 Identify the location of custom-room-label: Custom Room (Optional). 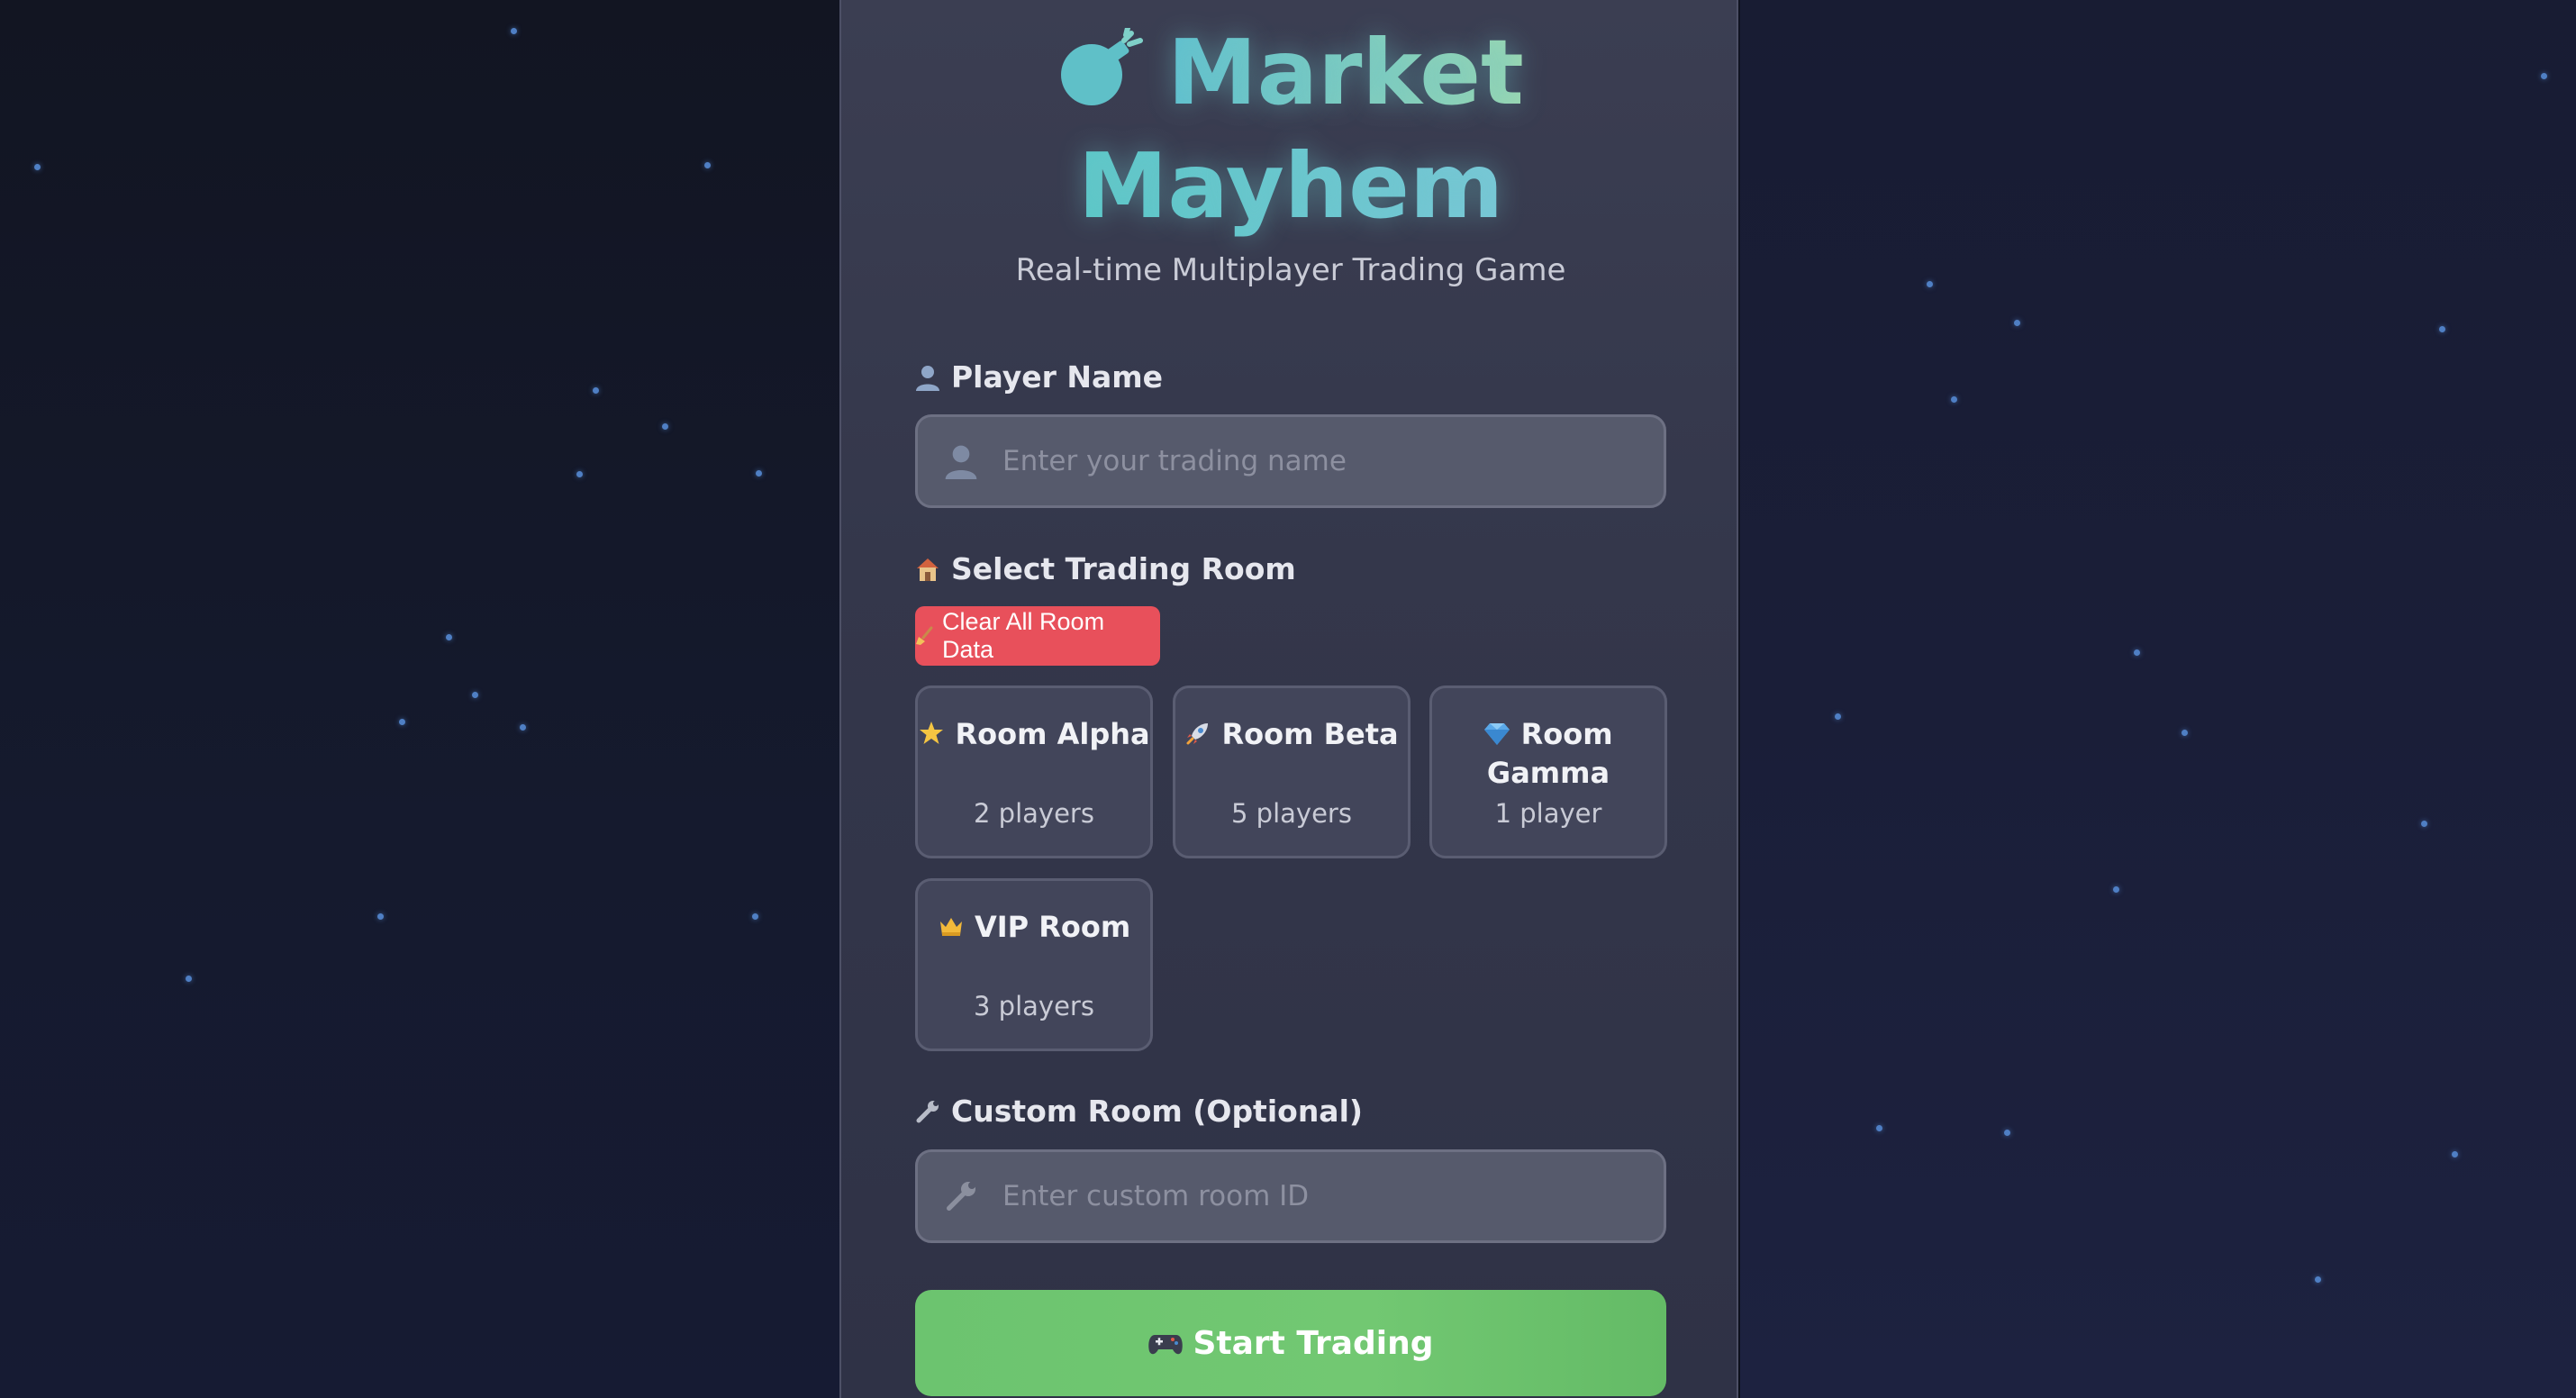
(1138, 1111).